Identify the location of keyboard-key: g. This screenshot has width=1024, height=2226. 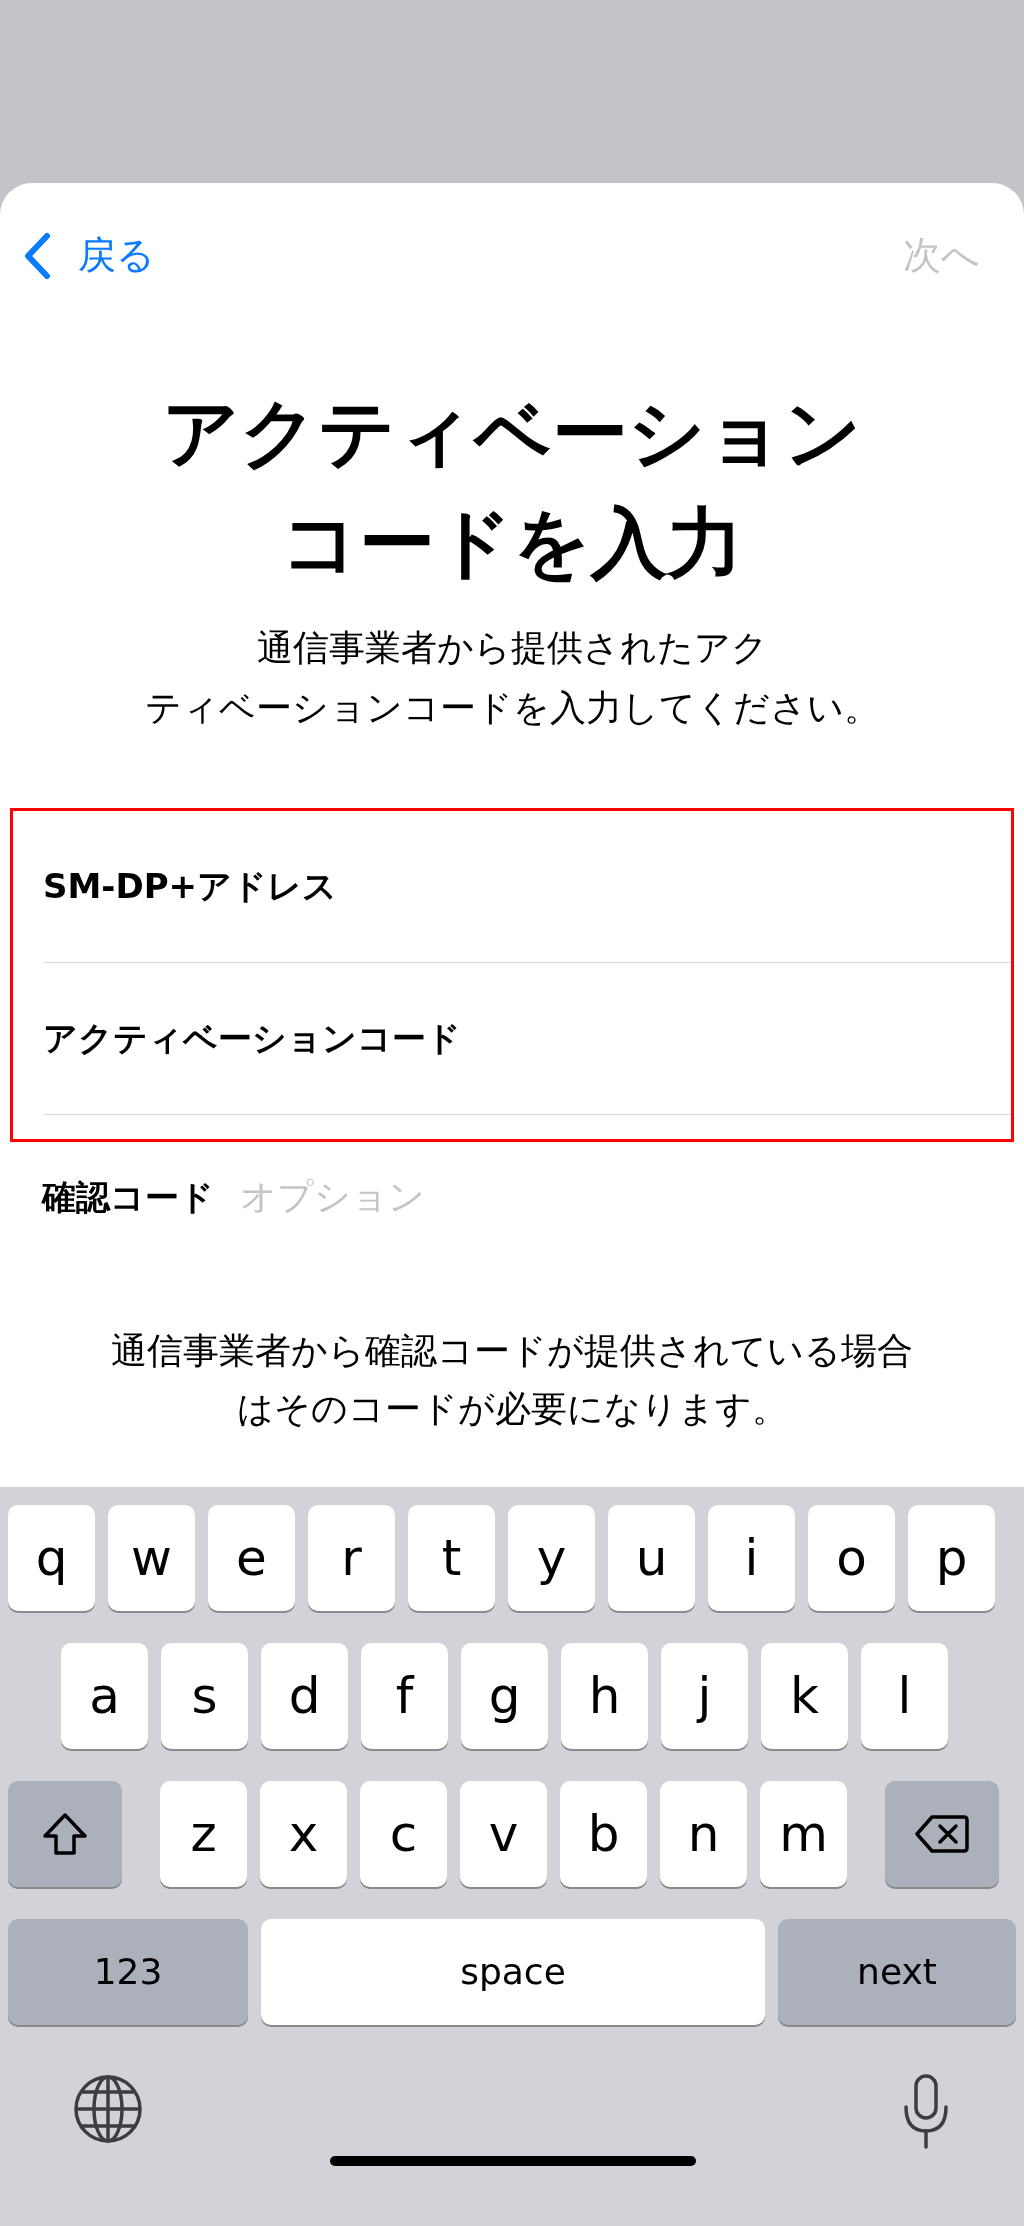
(504, 1696).